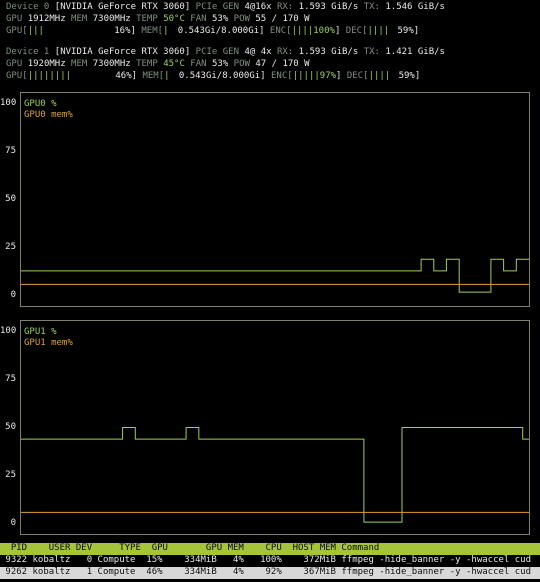  I want to click on legend-entry: GPU0 mem%, so click(48, 115).